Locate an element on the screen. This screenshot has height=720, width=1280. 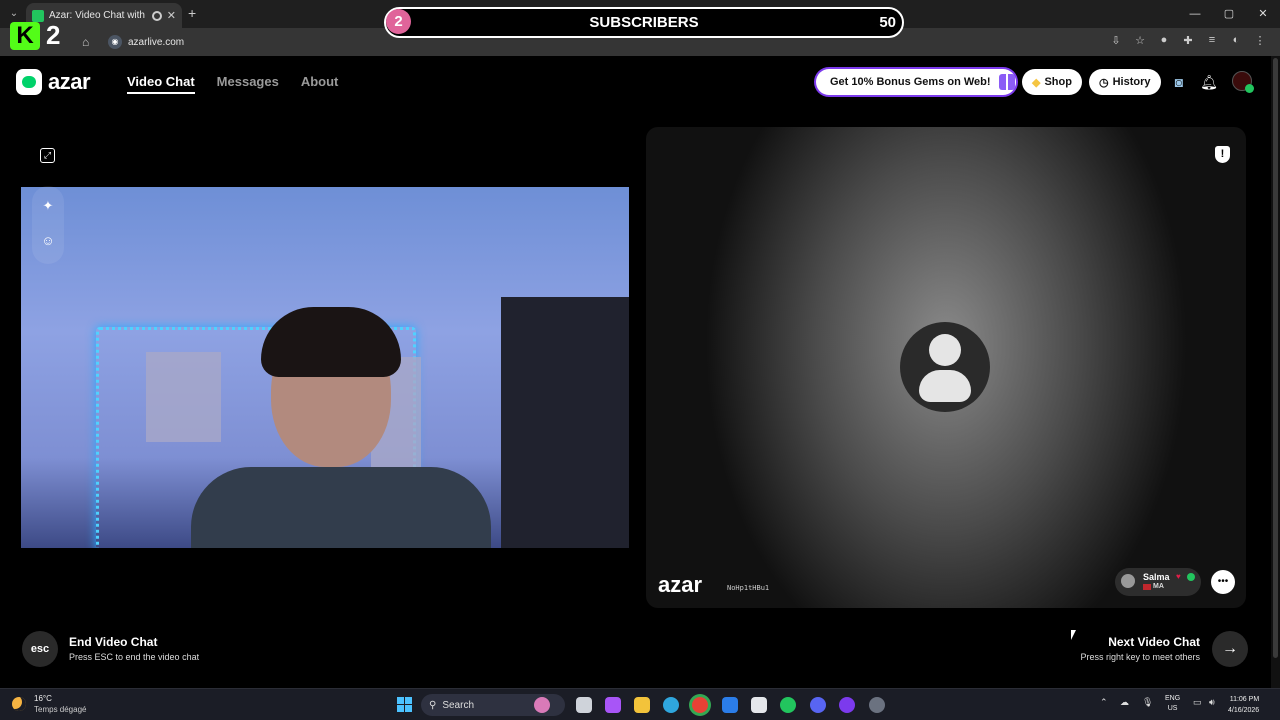
expand-icon: ⤢ is located at coordinates (47, 155).